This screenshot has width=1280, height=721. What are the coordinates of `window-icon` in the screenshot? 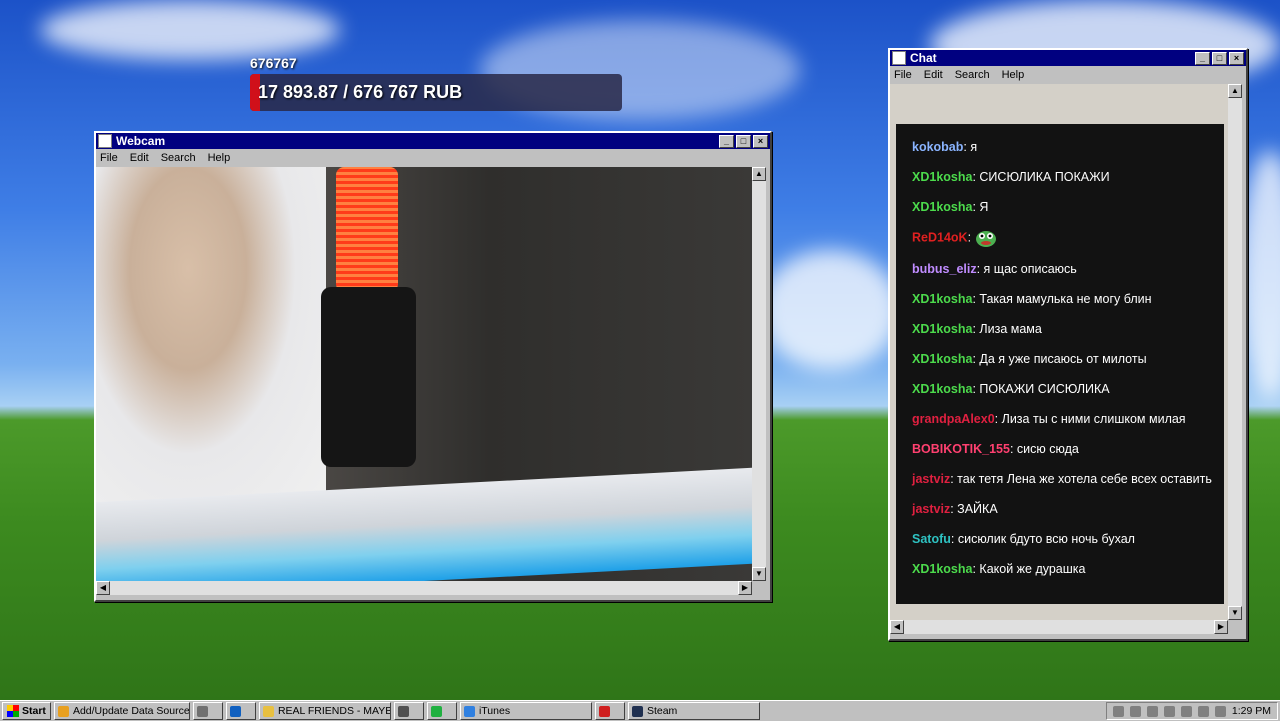 It's located at (899, 58).